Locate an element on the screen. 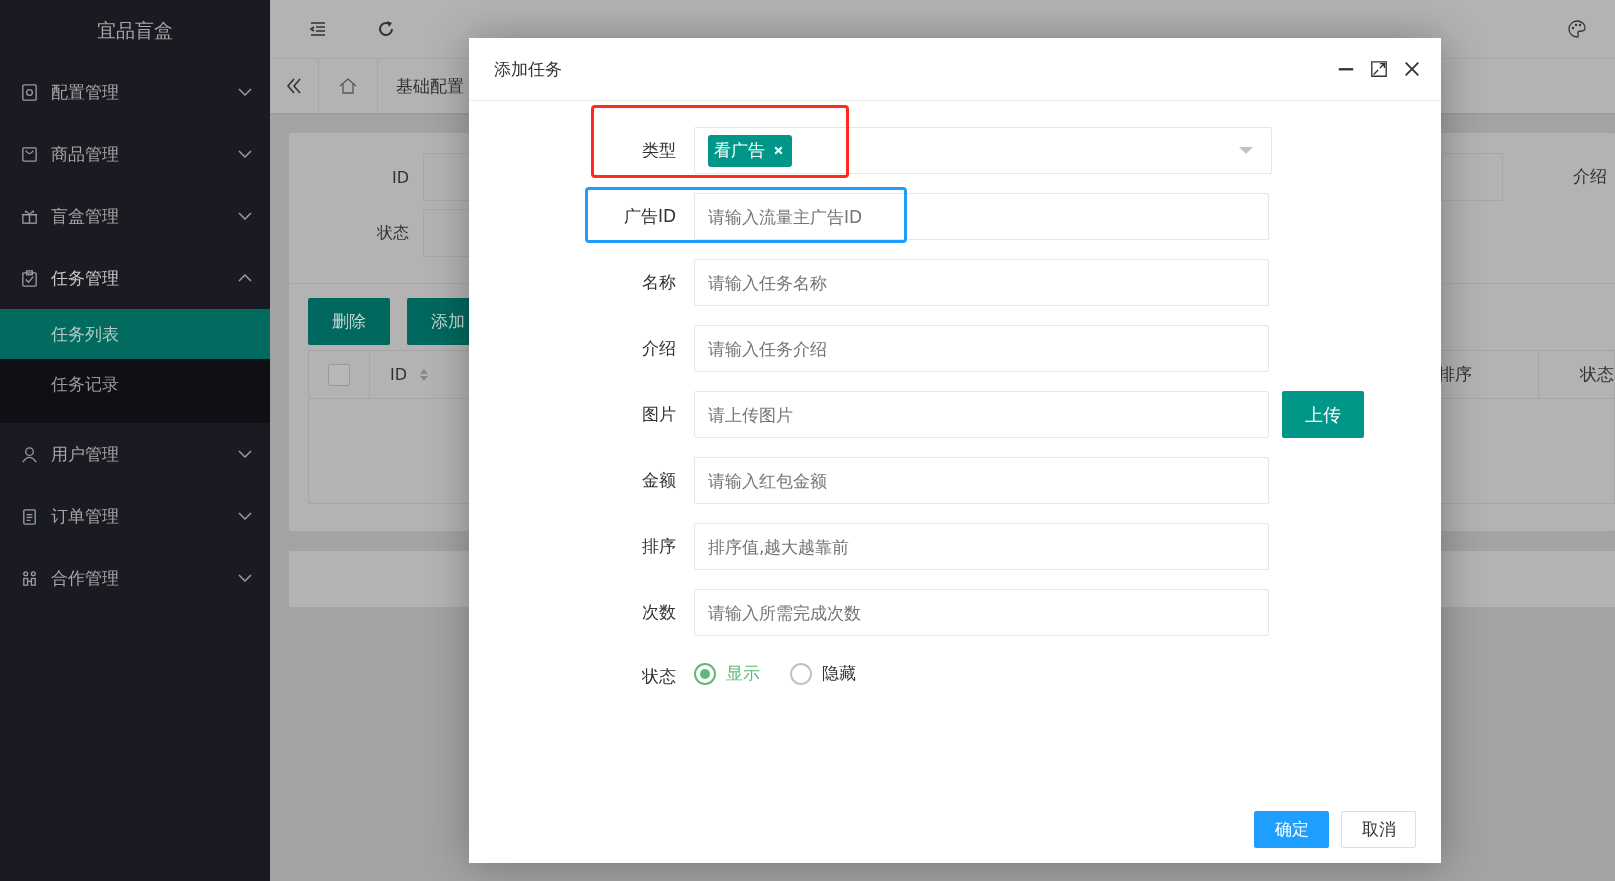 The width and height of the screenshot is (1615, 881). radio-option: 隐藏 is located at coordinates (823, 673).